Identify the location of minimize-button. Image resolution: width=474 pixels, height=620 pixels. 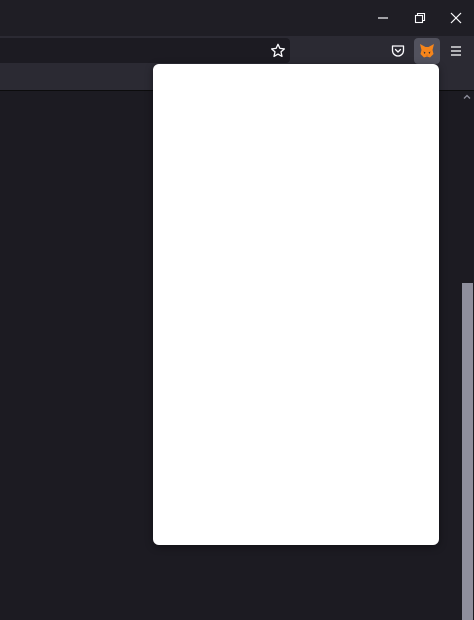
(383, 18).